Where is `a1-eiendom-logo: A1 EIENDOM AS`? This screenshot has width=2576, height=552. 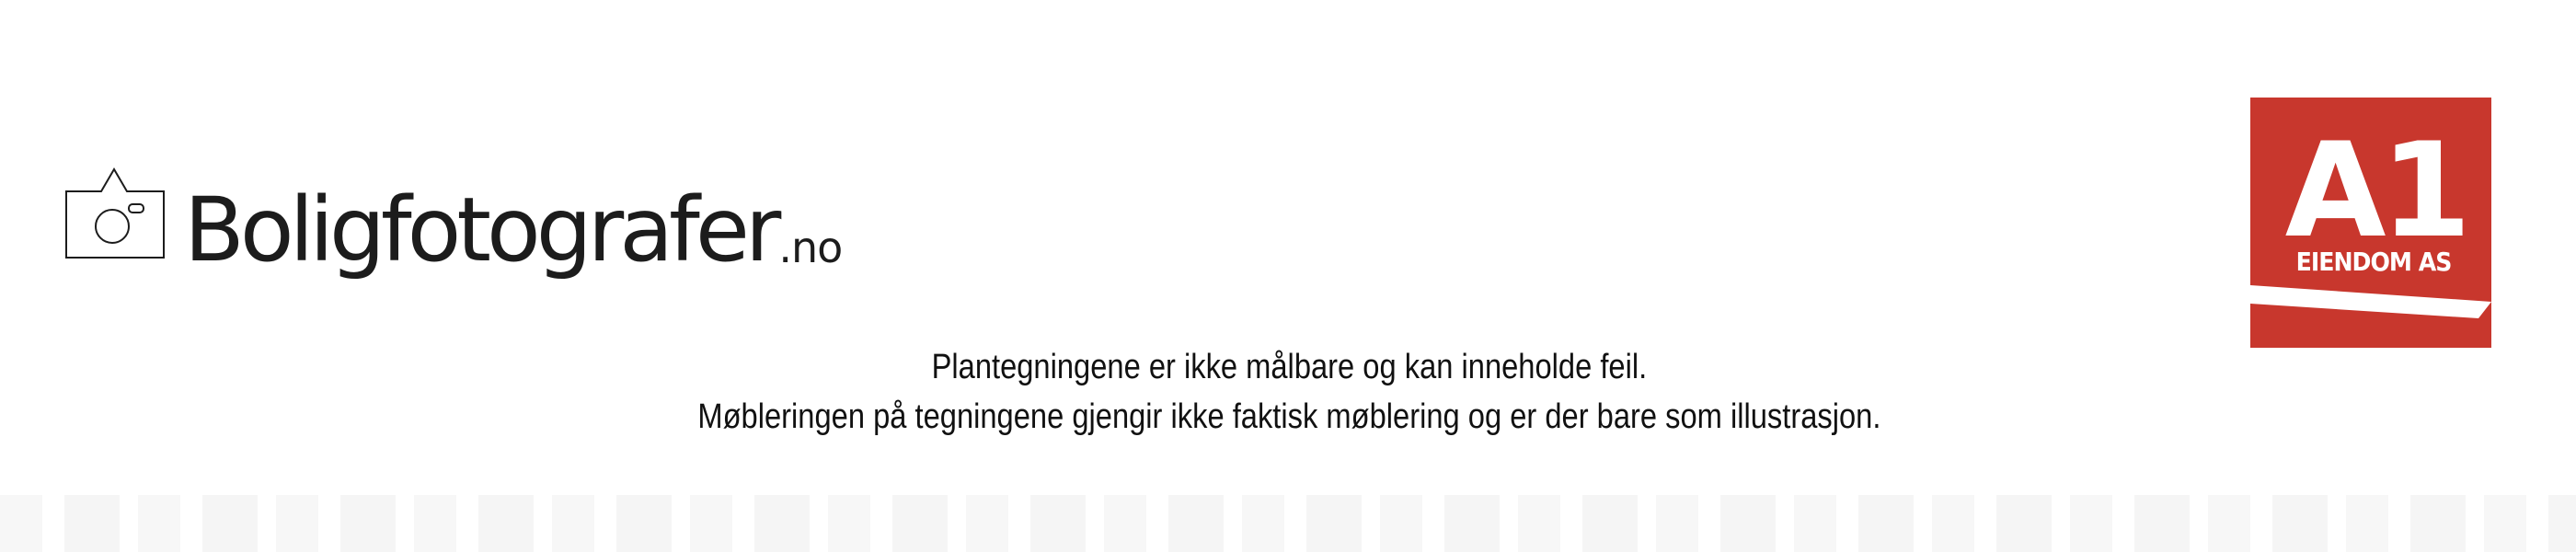
a1-eiendom-logo: A1 EIENDOM AS is located at coordinates (2370, 223).